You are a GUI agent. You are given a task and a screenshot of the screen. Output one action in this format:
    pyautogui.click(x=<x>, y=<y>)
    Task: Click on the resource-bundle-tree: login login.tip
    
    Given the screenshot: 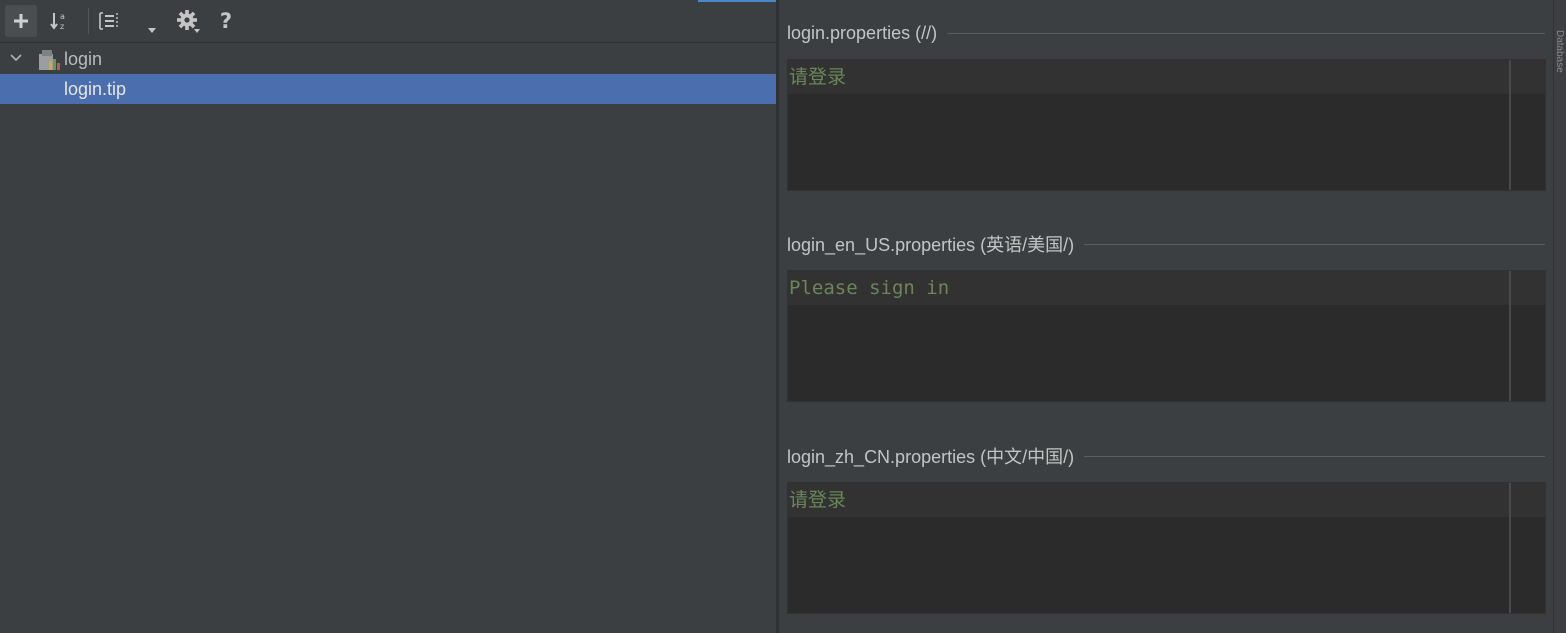 What is the action you would take?
    pyautogui.click(x=388, y=74)
    